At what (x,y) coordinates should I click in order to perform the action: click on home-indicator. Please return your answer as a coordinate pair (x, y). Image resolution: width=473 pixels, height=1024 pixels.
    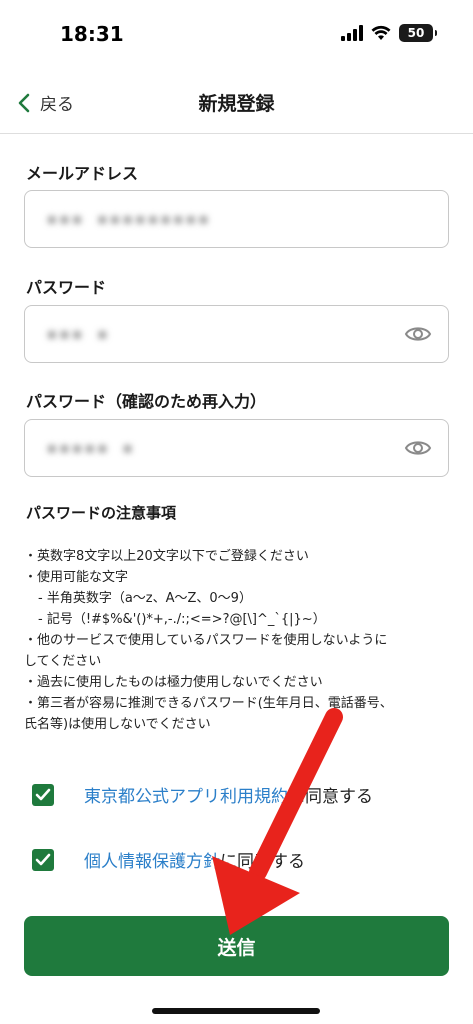
    Looking at the image, I should click on (236, 1011).